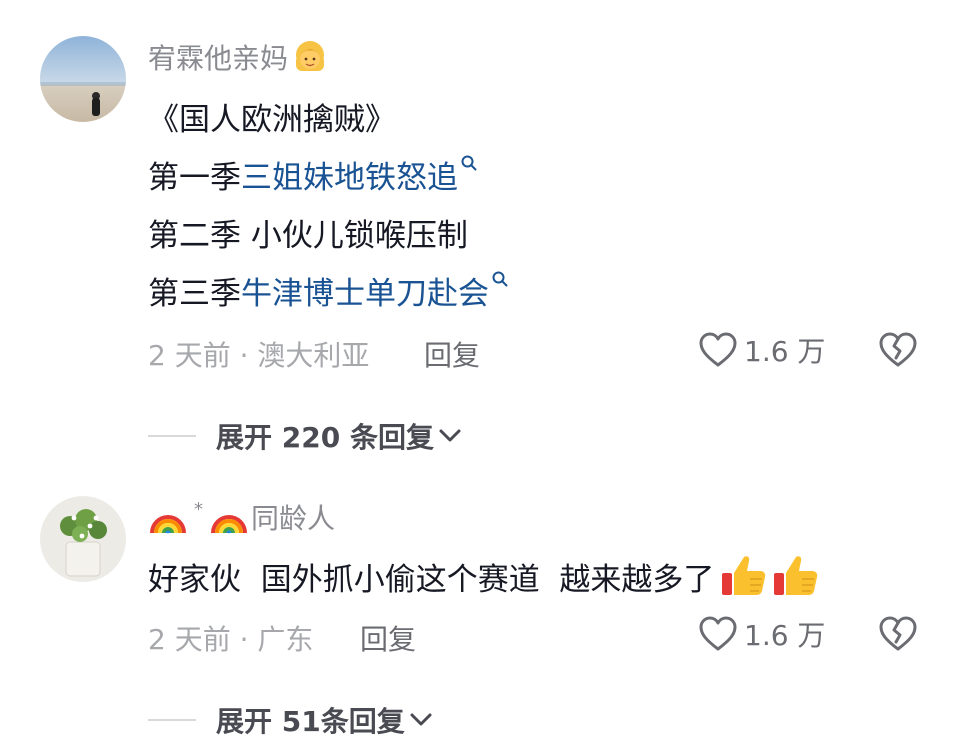  I want to click on comment-line: 好家伙 国外抓小偷这个赛道 越来越多了, so click(484, 576).